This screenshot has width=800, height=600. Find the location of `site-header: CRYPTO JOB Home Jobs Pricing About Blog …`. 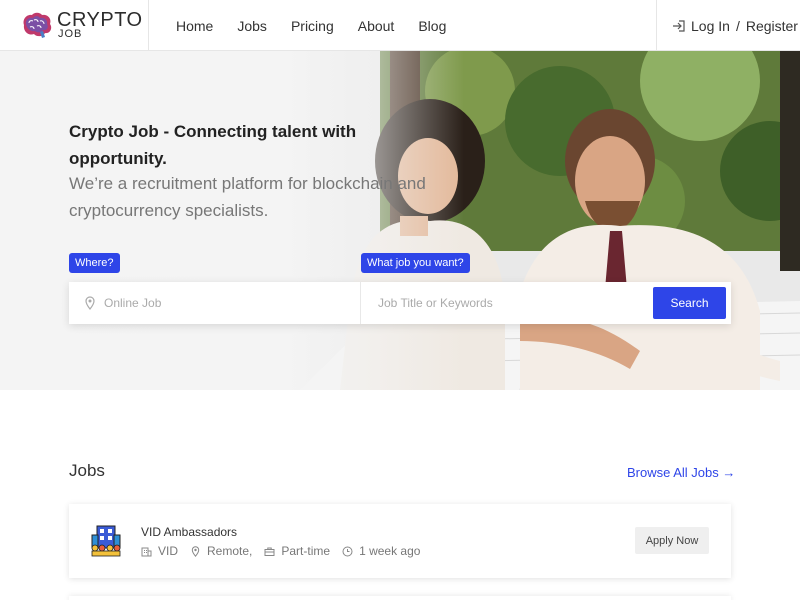

site-header: CRYPTO JOB Home Jobs Pricing About Blog … is located at coordinates (400, 25).